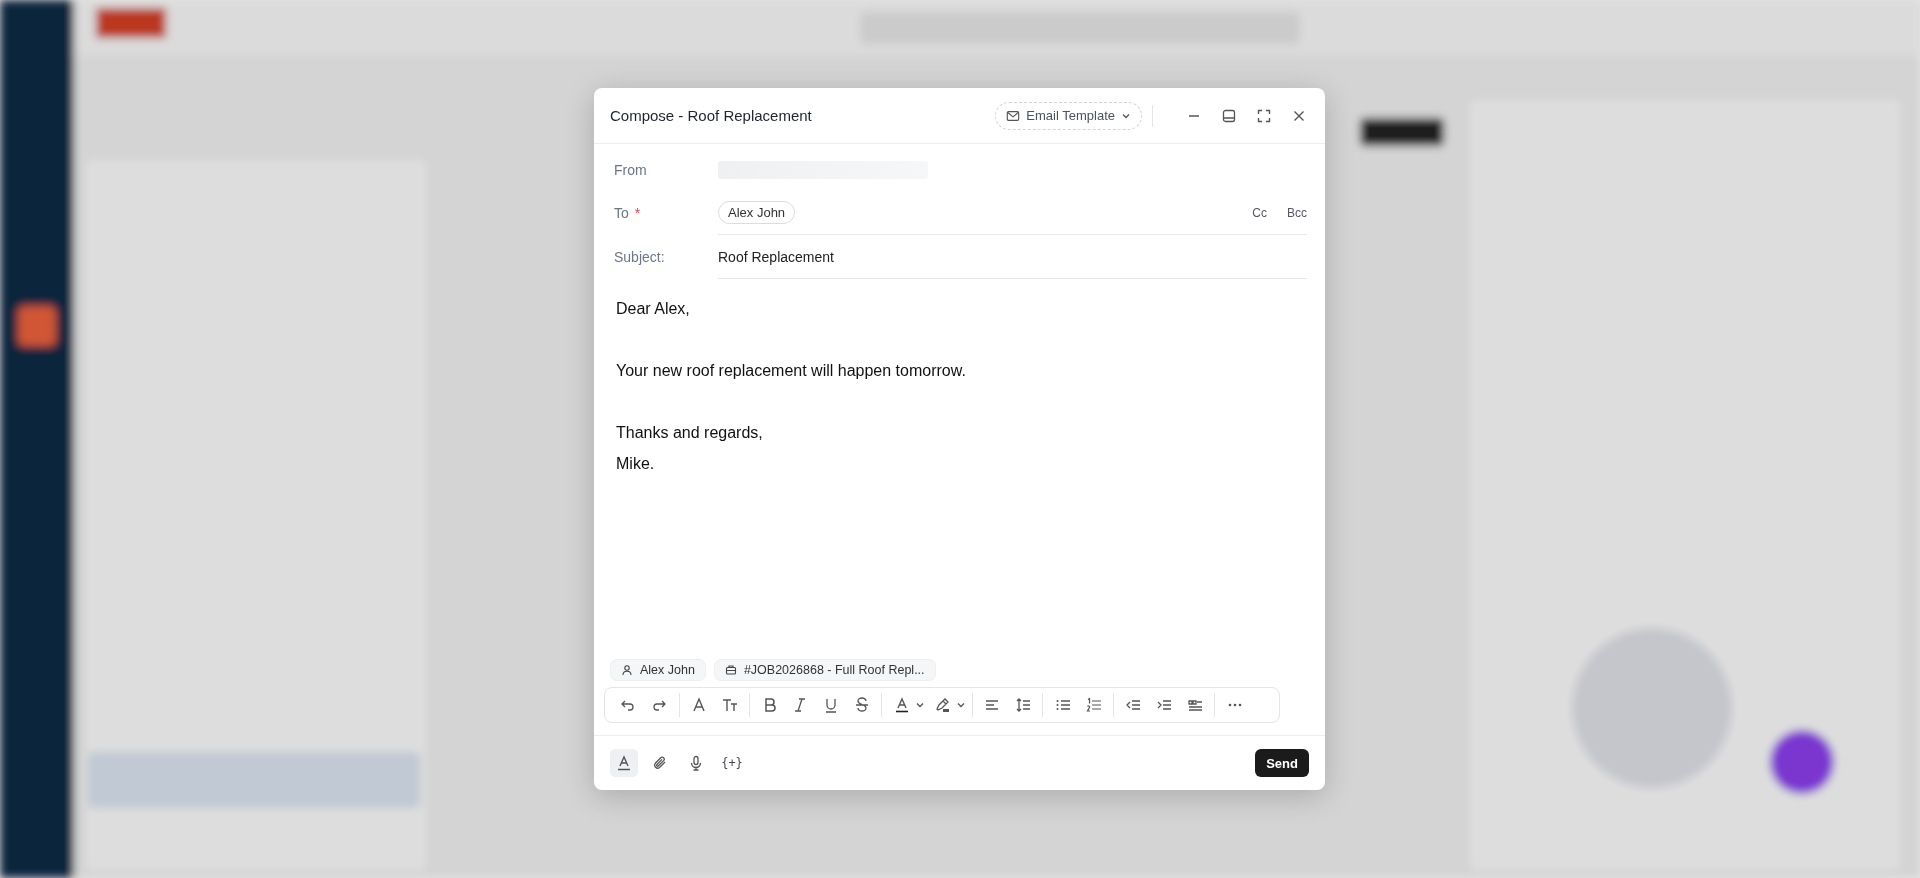  I want to click on dock-icon, so click(1229, 115).